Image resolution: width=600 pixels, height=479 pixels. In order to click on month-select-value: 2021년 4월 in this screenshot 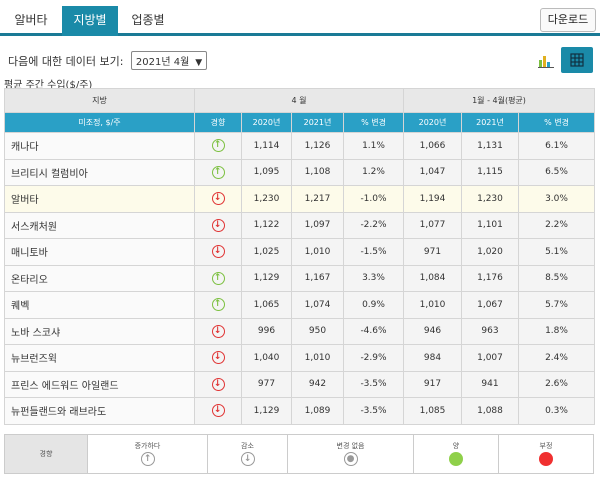, I will do `click(162, 62)`.